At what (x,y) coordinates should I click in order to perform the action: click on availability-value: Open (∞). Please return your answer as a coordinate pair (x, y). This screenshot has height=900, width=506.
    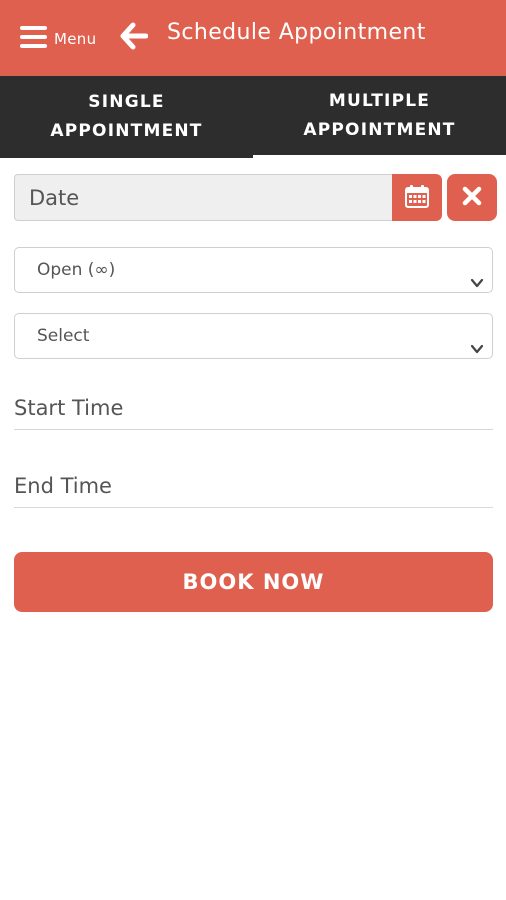
    Looking at the image, I should click on (76, 270).